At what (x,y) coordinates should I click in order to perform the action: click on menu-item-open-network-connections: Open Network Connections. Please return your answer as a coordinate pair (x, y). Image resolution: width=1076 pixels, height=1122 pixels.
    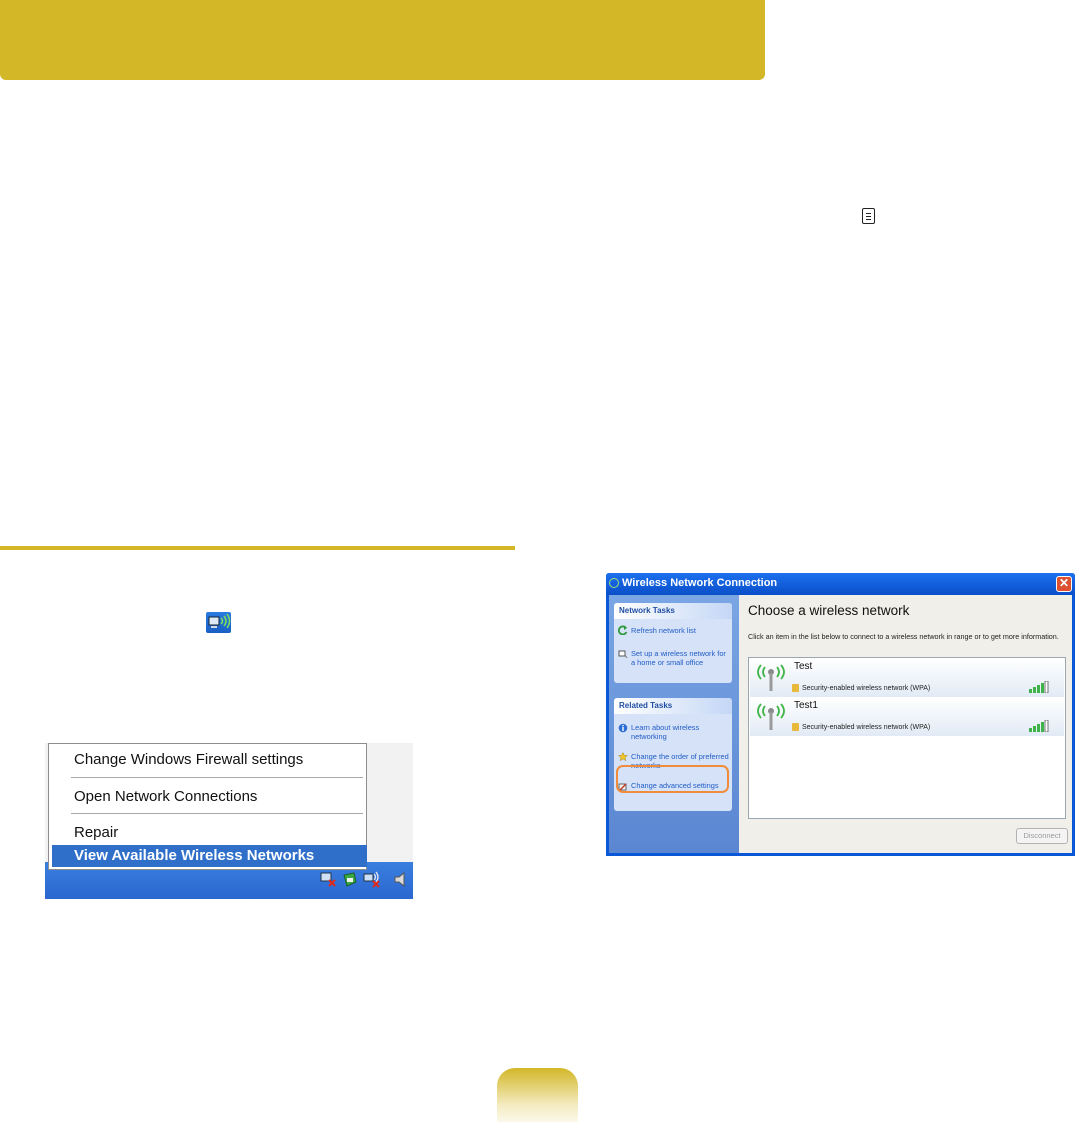
    Looking at the image, I should click on (207, 797).